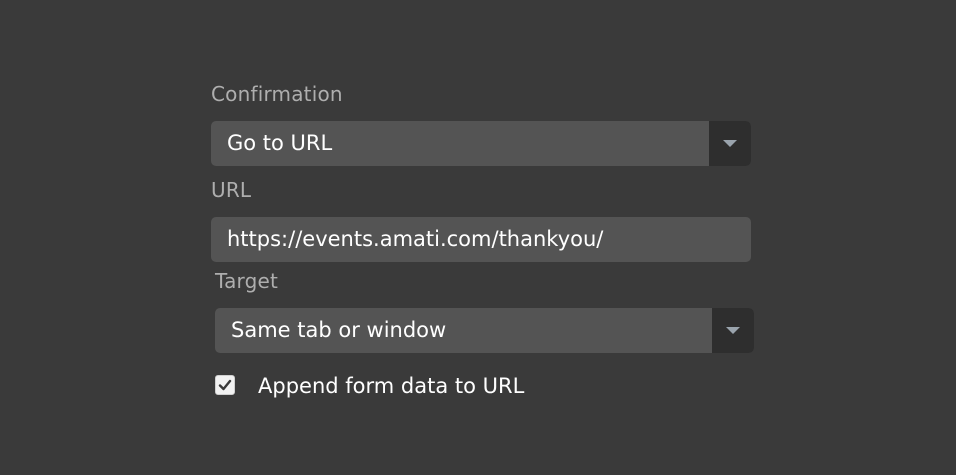 This screenshot has width=956, height=475. Describe the element at coordinates (481, 143) in the screenshot. I see `confirmation-select: Go to URL` at that location.